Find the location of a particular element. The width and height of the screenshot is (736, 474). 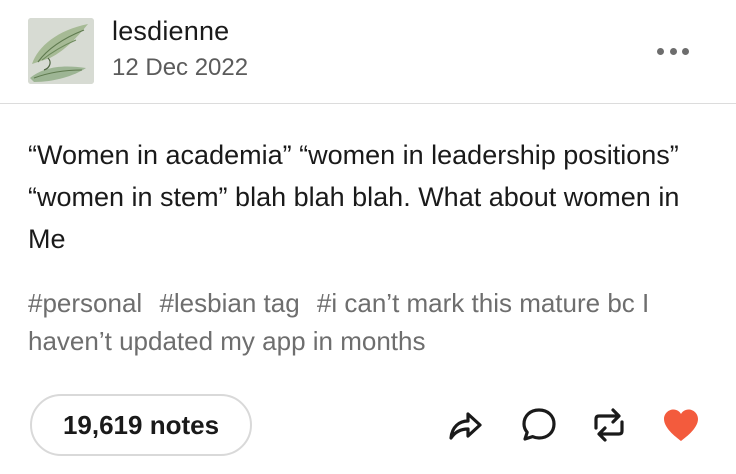

wing-avatar-image is located at coordinates (61, 51).